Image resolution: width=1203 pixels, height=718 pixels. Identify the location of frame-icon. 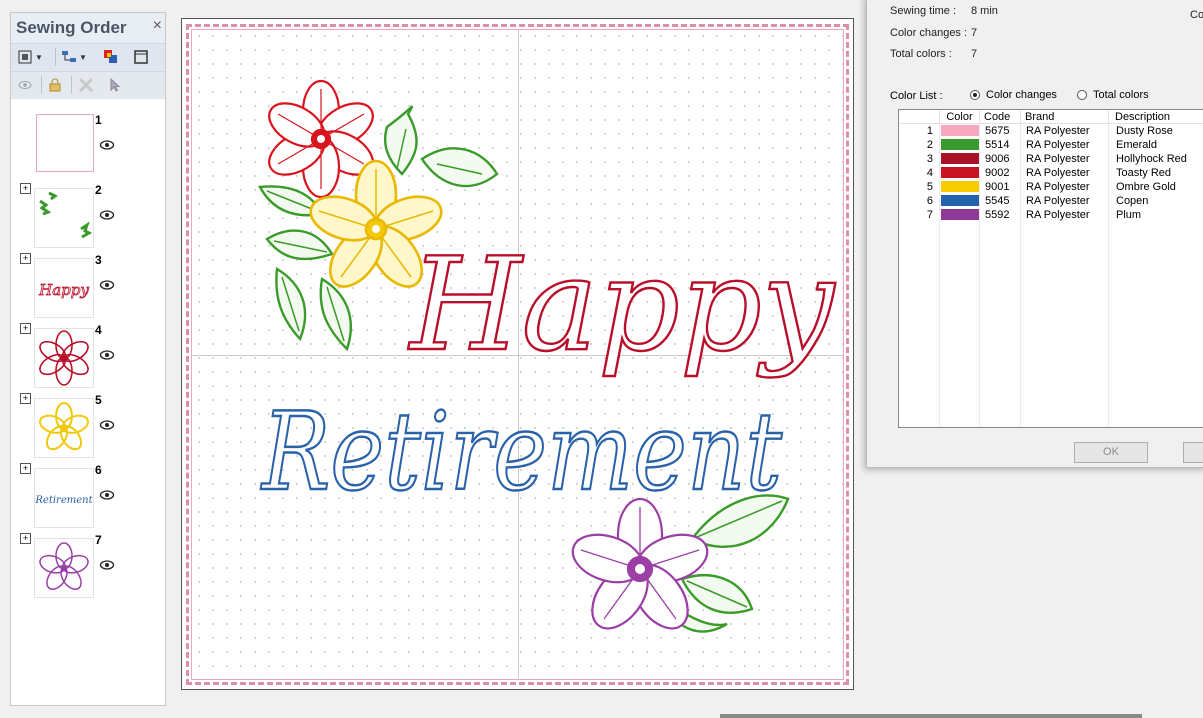
(141, 57).